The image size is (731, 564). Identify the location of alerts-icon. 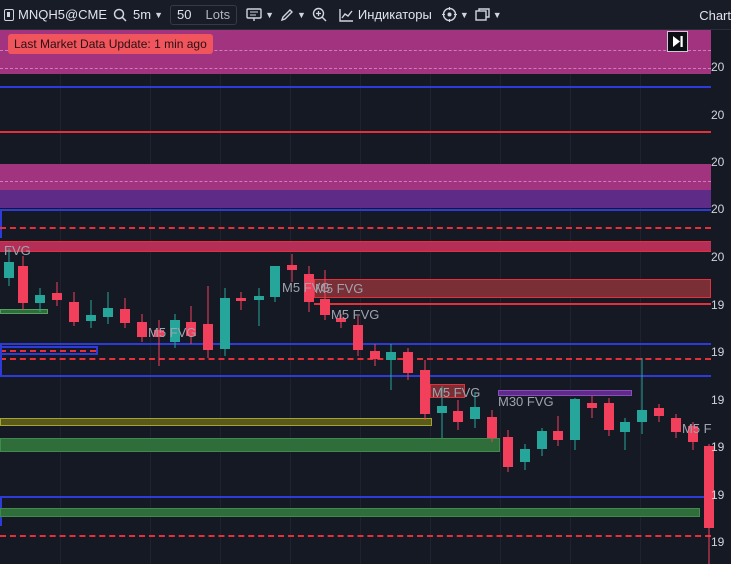
(254, 14).